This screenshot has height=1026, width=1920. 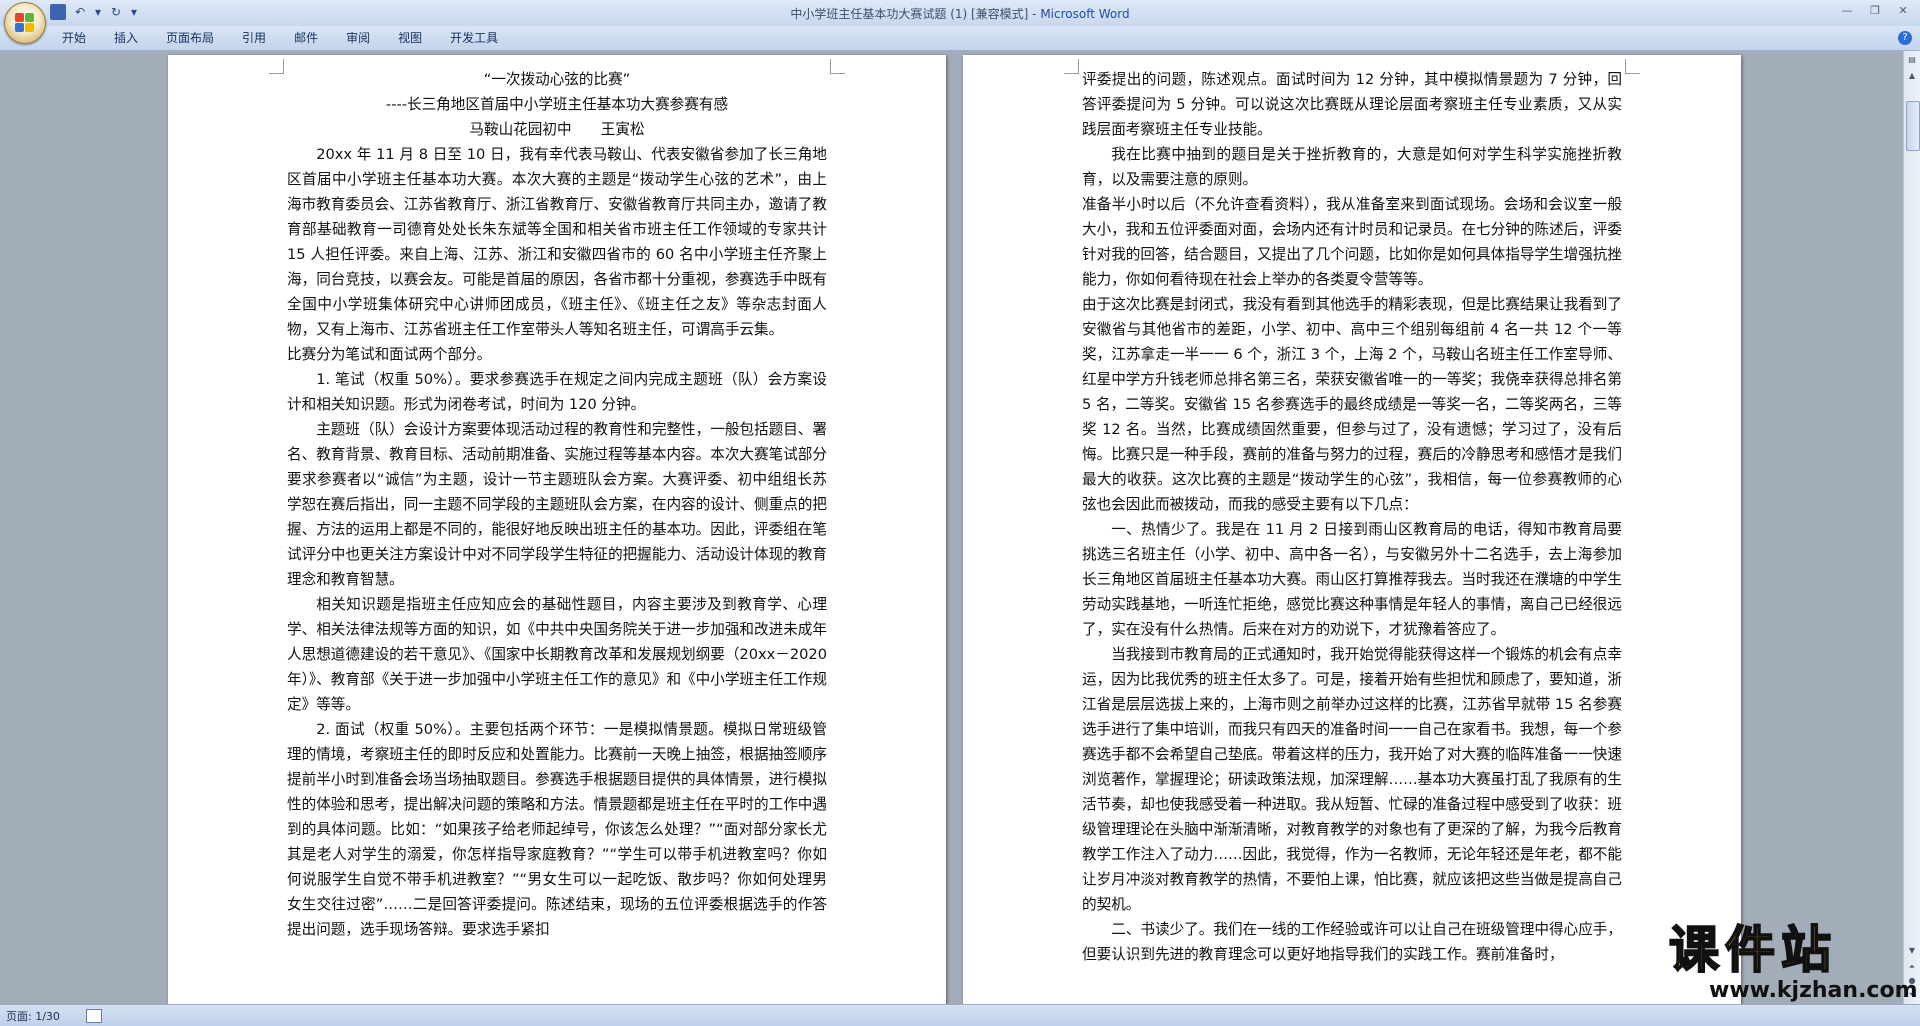 I want to click on app-name: Microsoft Word, so click(x=1085, y=14).